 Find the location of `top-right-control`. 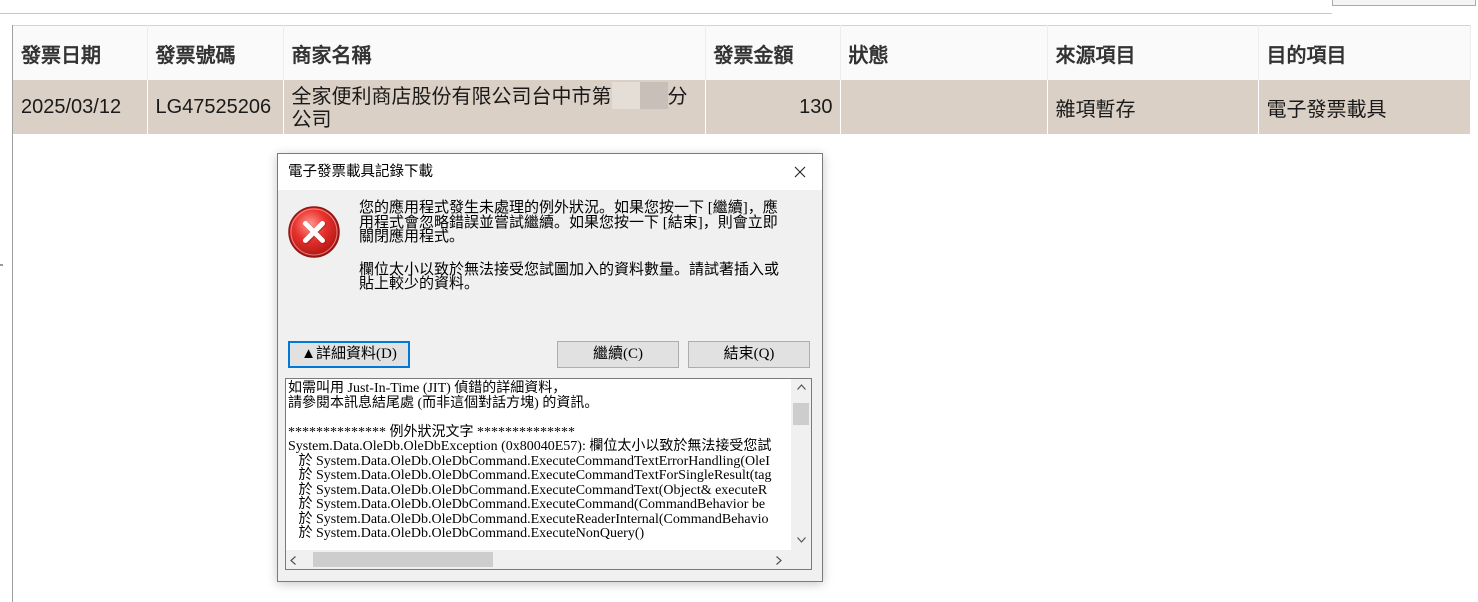

top-right-control is located at coordinates (1404, 3).